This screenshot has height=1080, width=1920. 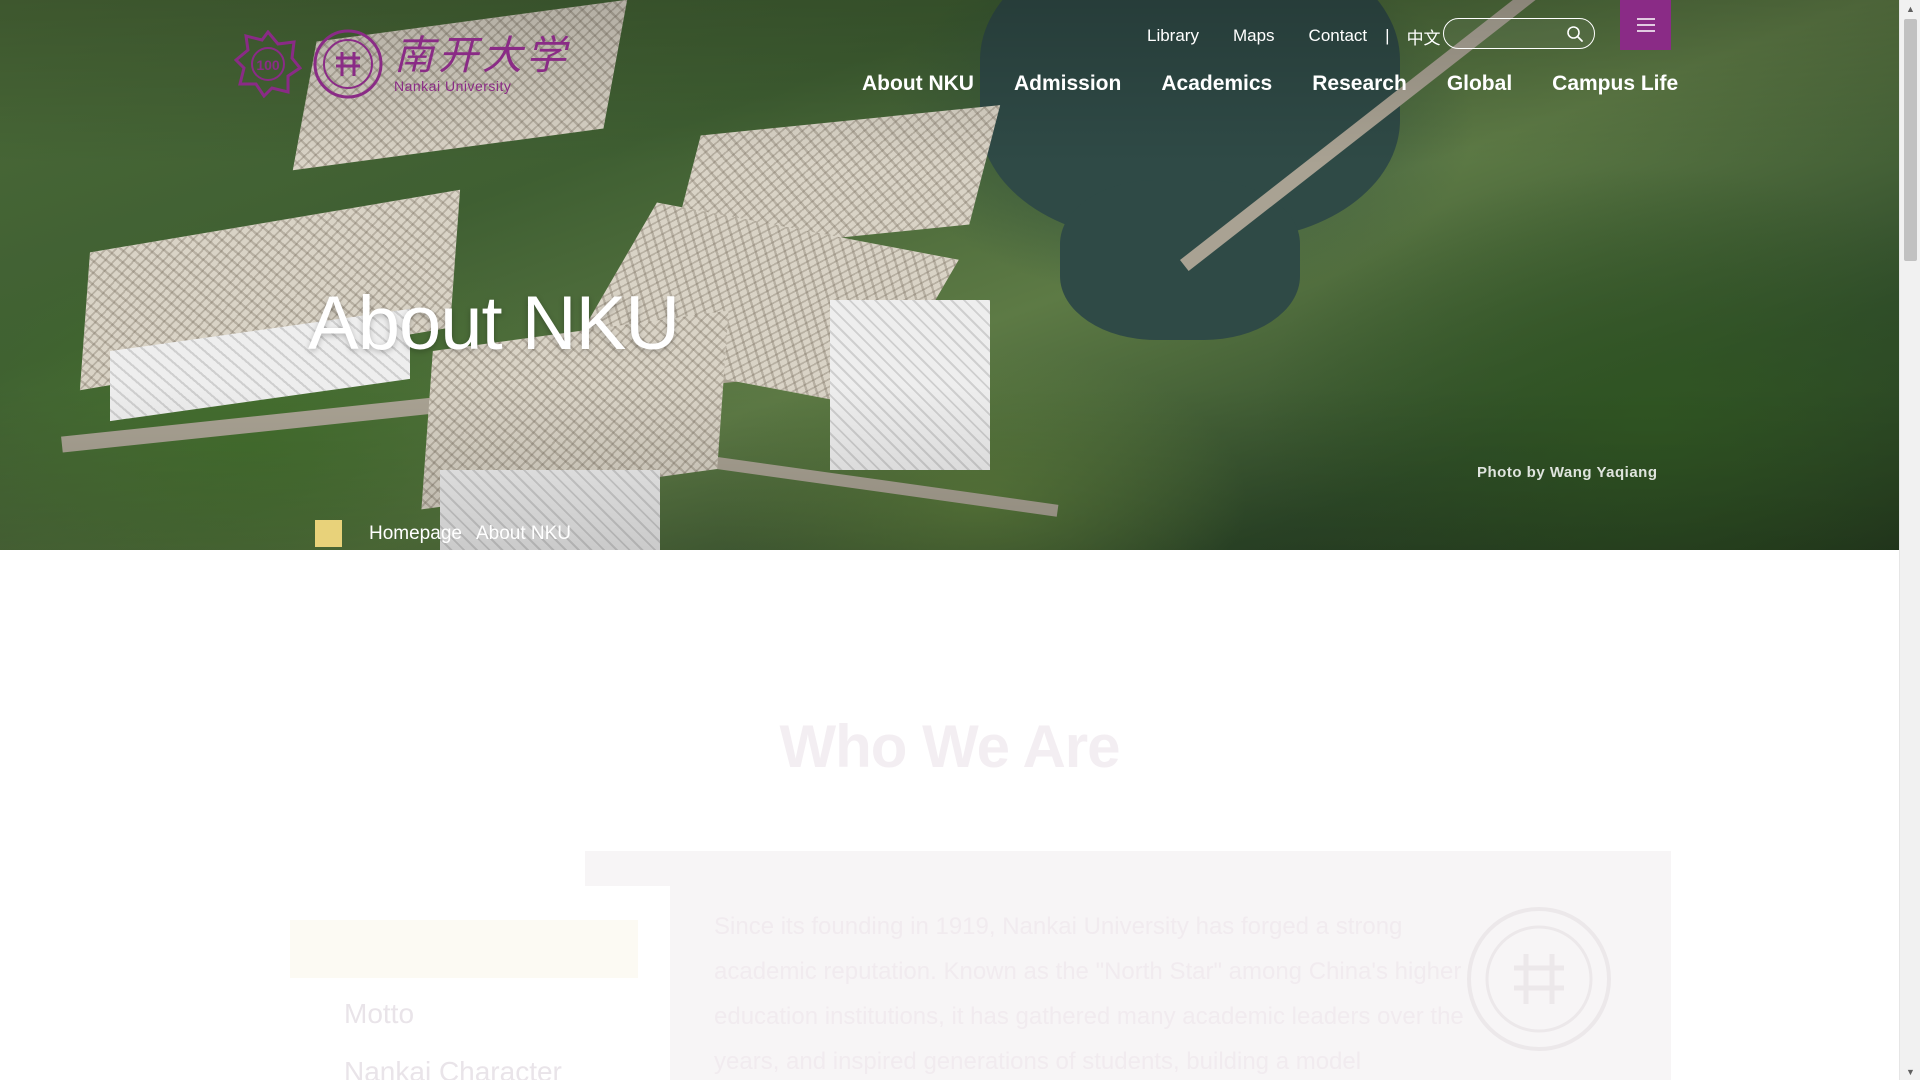 I want to click on university-seal-watermark-icon, so click(x=1539, y=979).